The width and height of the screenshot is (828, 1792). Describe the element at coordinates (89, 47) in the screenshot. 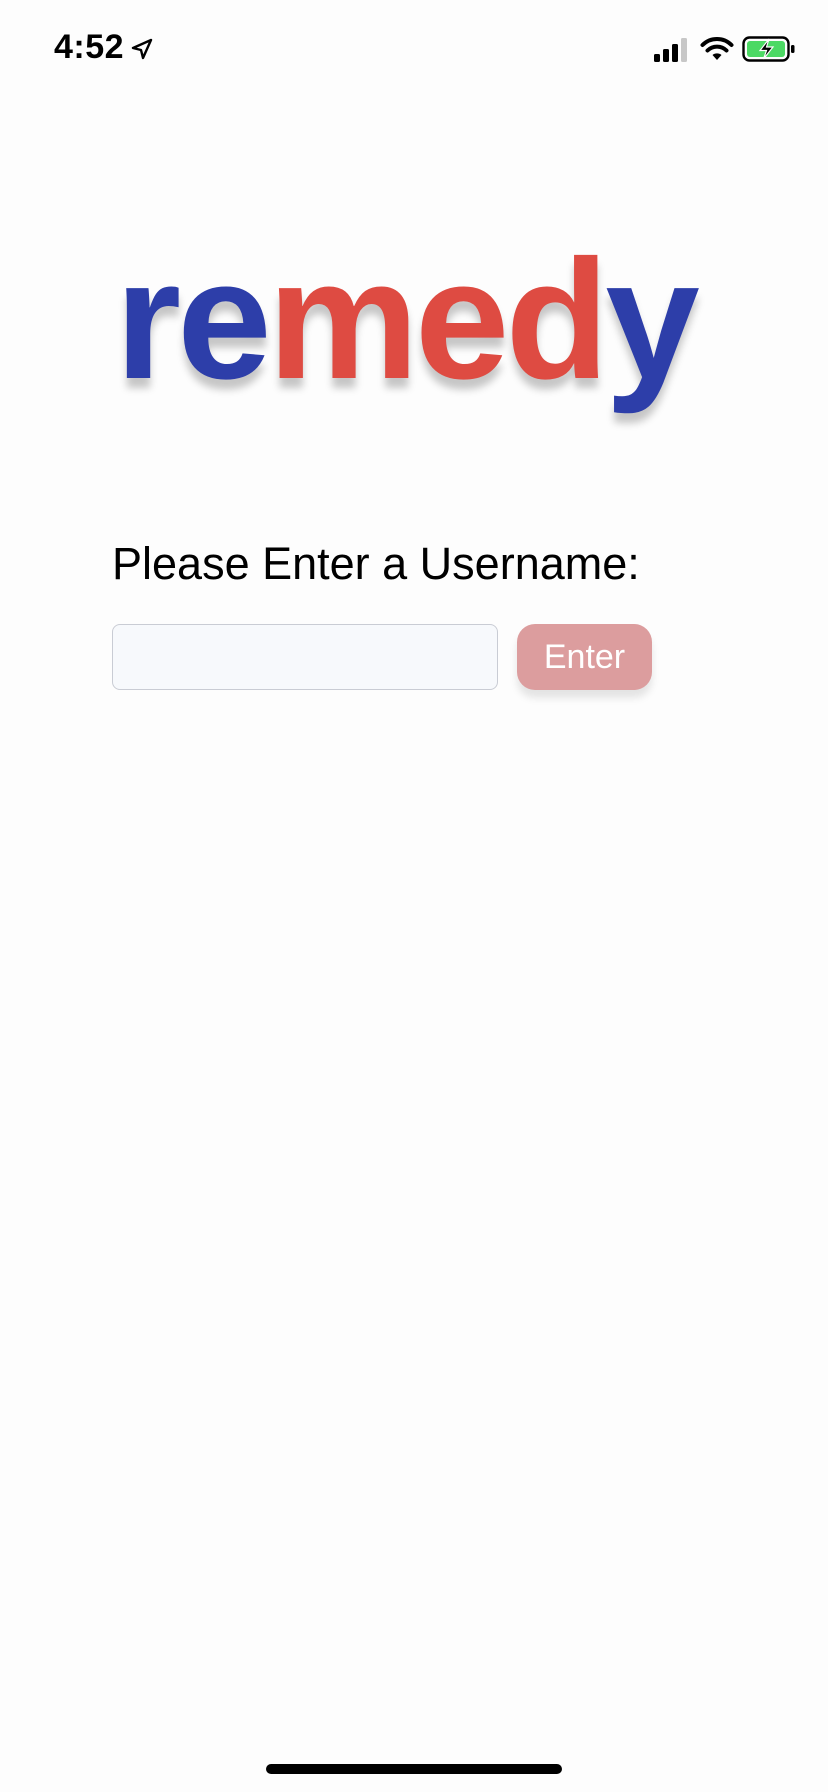

I see `status-time: 4:52` at that location.